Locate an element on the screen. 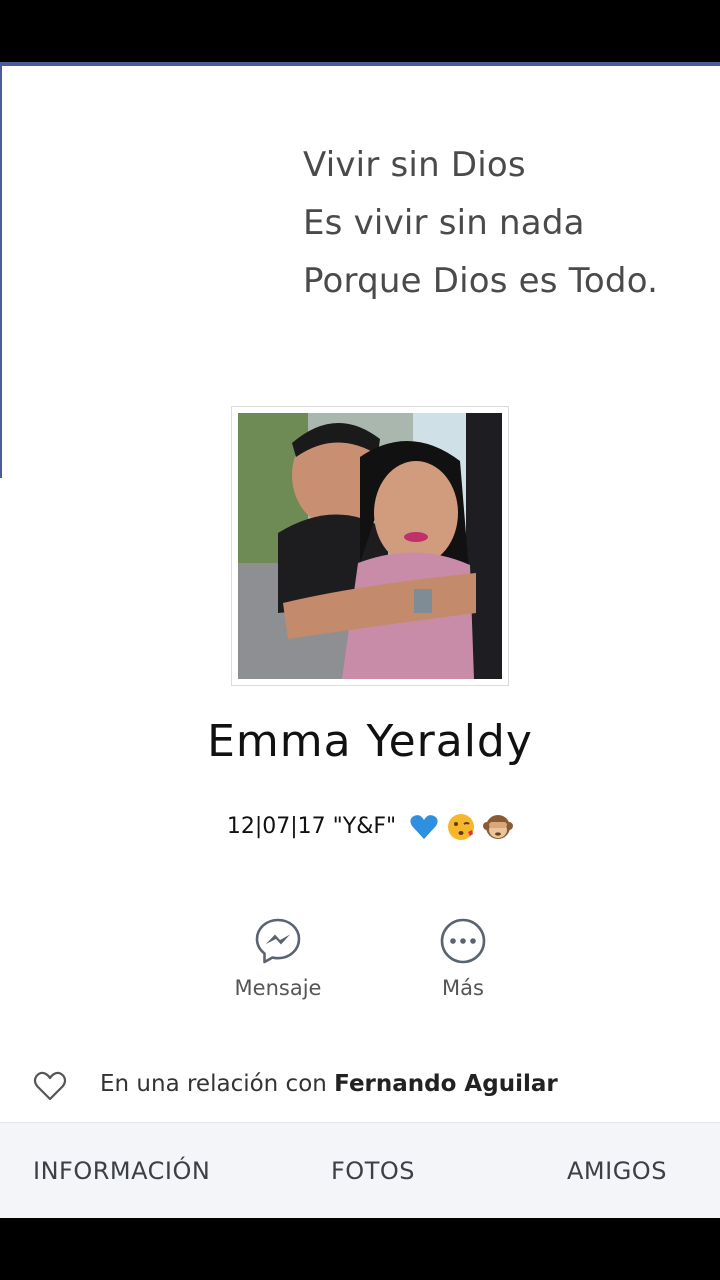  tab-informacion: INFORMACIÓN is located at coordinates (121, 1171).